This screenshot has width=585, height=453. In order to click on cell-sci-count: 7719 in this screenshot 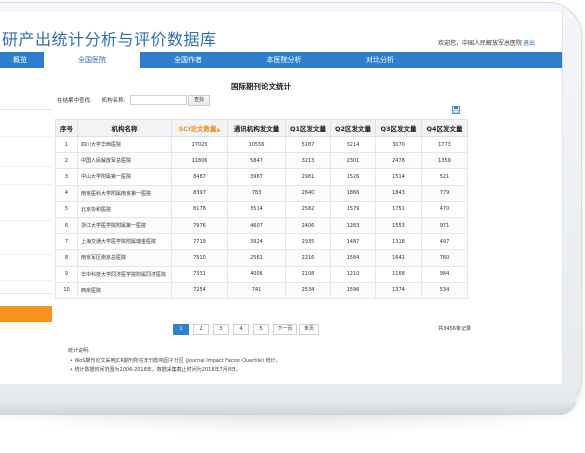, I will do `click(199, 242)`.